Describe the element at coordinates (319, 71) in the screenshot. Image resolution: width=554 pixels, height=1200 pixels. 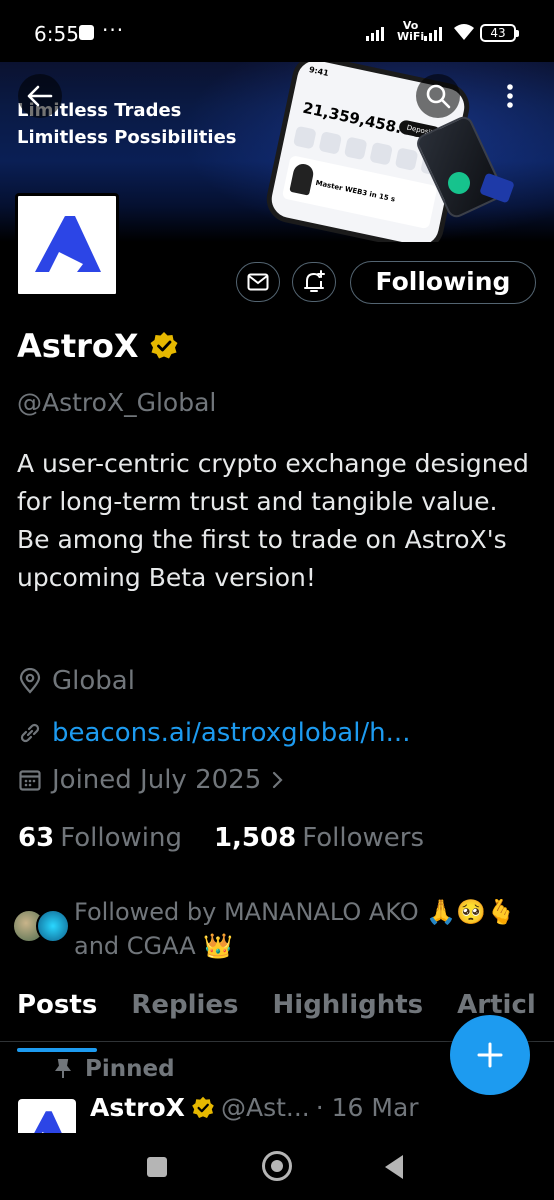
I see `phone-time: 9:41` at that location.